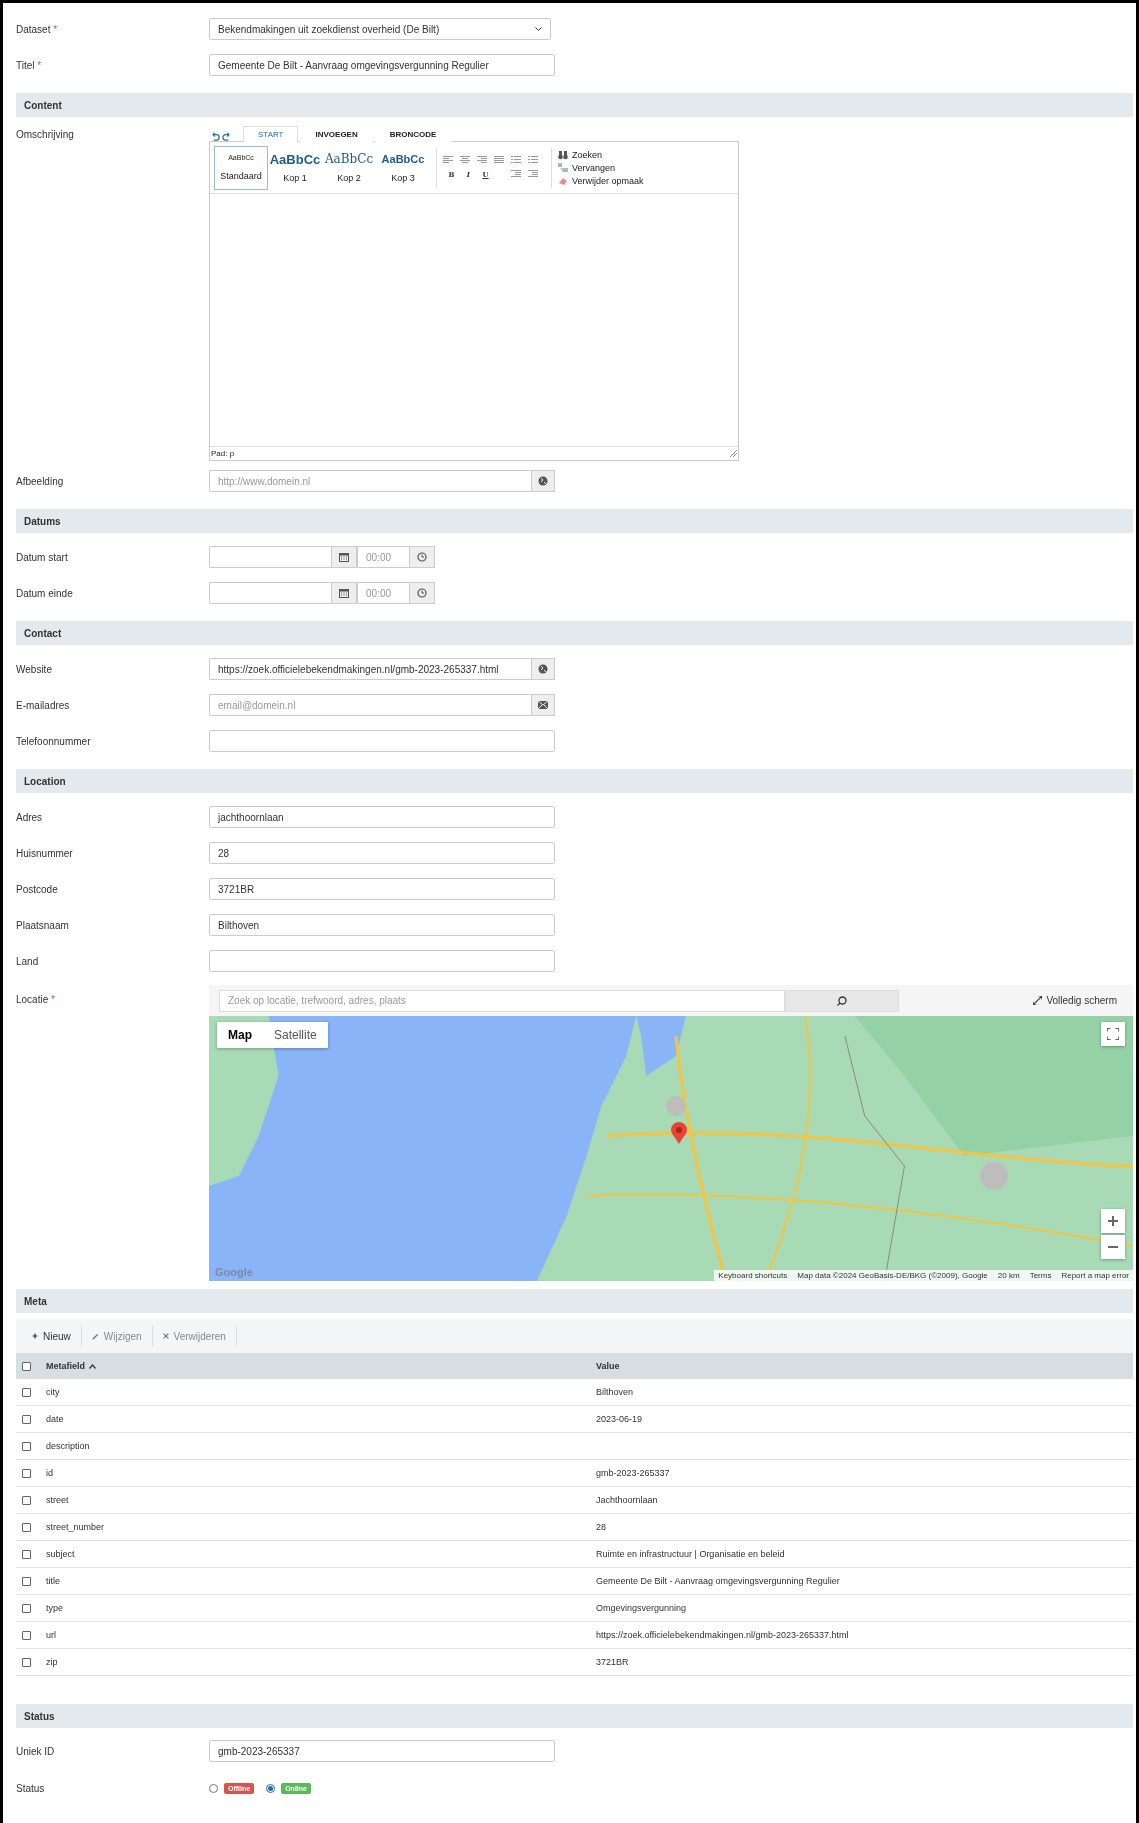 The height and width of the screenshot is (1823, 1139). What do you see at coordinates (671, 1148) in the screenshot?
I see `map: Map Satellite Google Keyboard shortcuts Map data ©2024 GeoBasis-DE/BKG (©2009), Google 20 km Terms Report a map error` at bounding box center [671, 1148].